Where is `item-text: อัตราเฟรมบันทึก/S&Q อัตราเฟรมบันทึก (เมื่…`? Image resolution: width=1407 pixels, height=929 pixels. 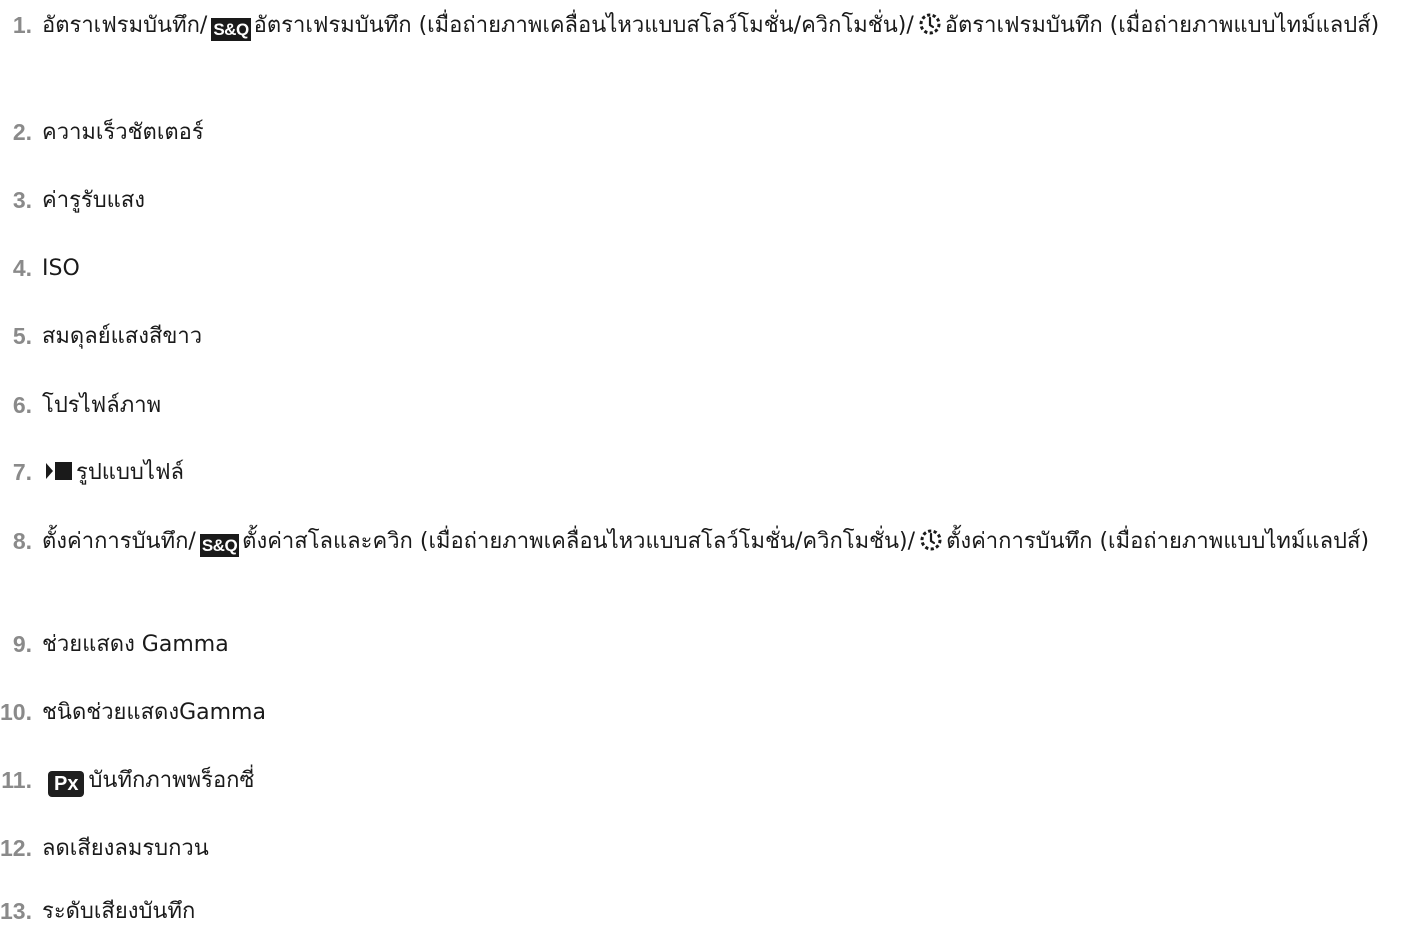
item-text: อัตราเฟรมบันทึก/S&Q อัตราเฟรมบันทึก (เมื่… is located at coordinates (717, 25).